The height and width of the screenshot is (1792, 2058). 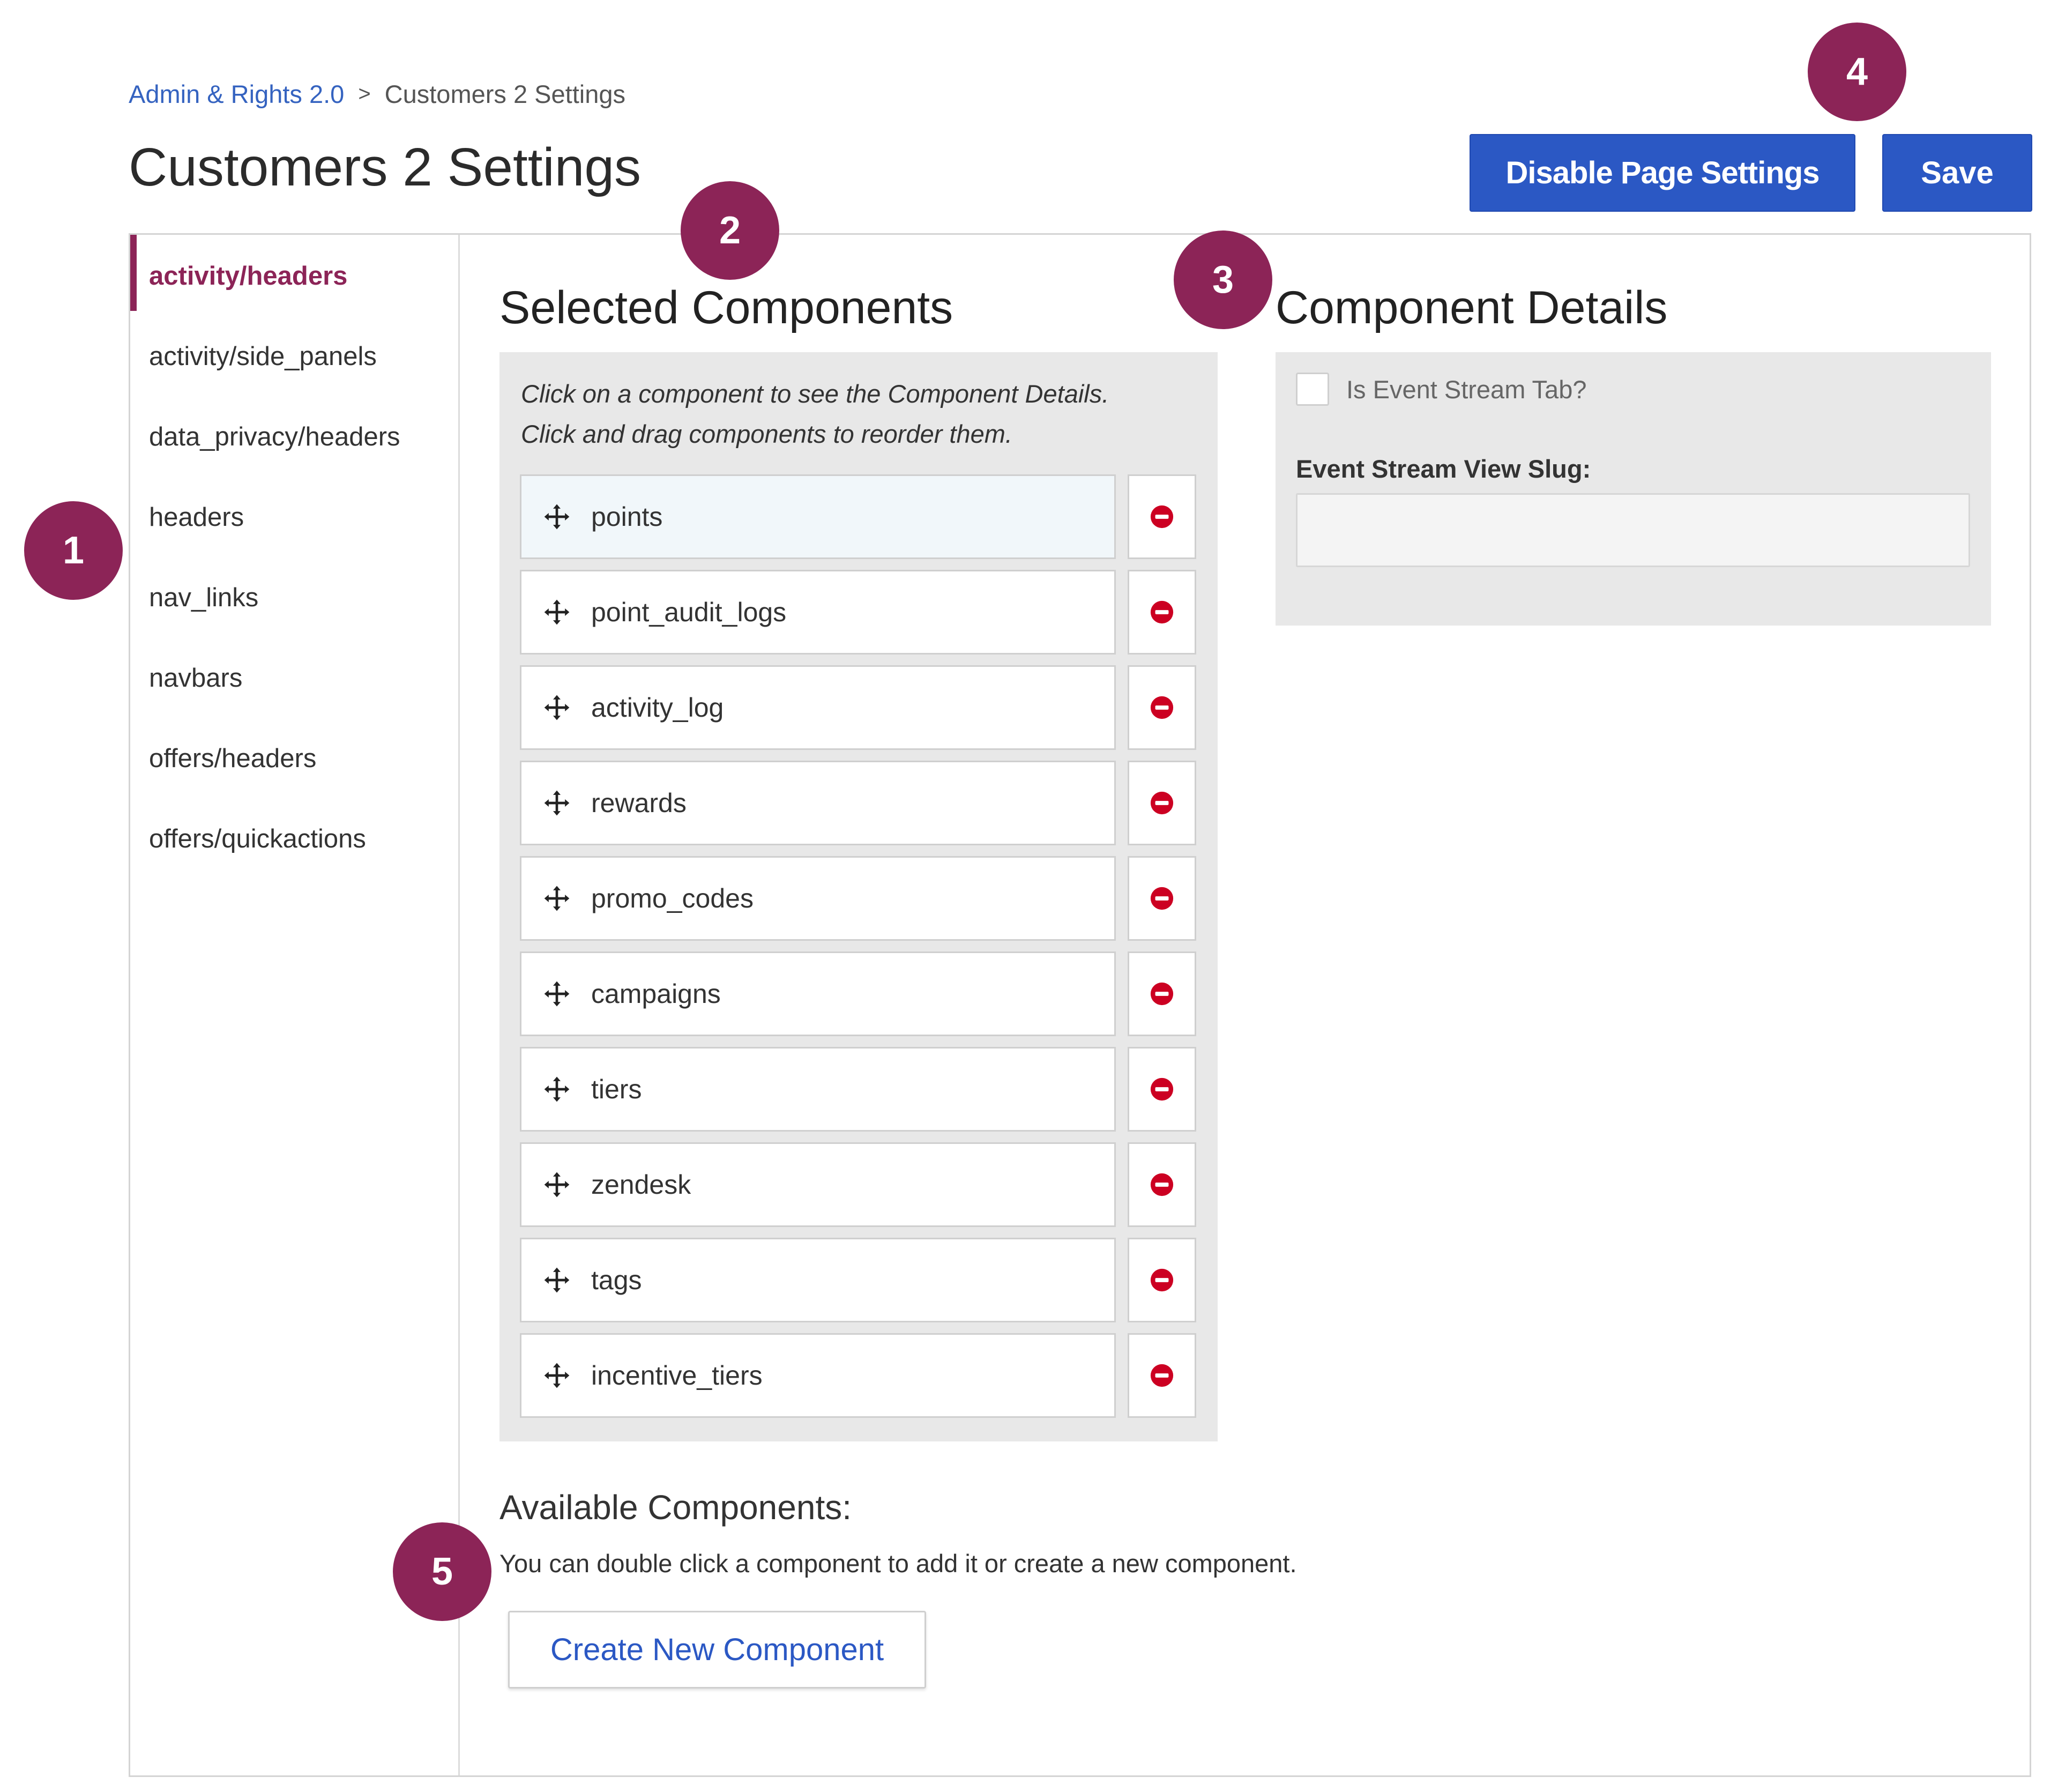 I want to click on component-row: point_audit_logs, so click(x=858, y=612).